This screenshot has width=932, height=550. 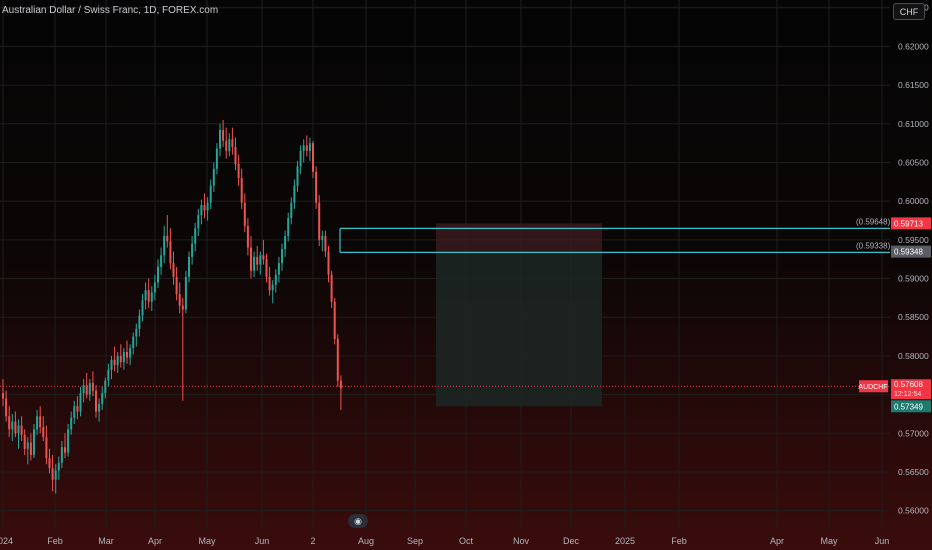 I want to click on y-tick-label: 0.61000, so click(x=913, y=124).